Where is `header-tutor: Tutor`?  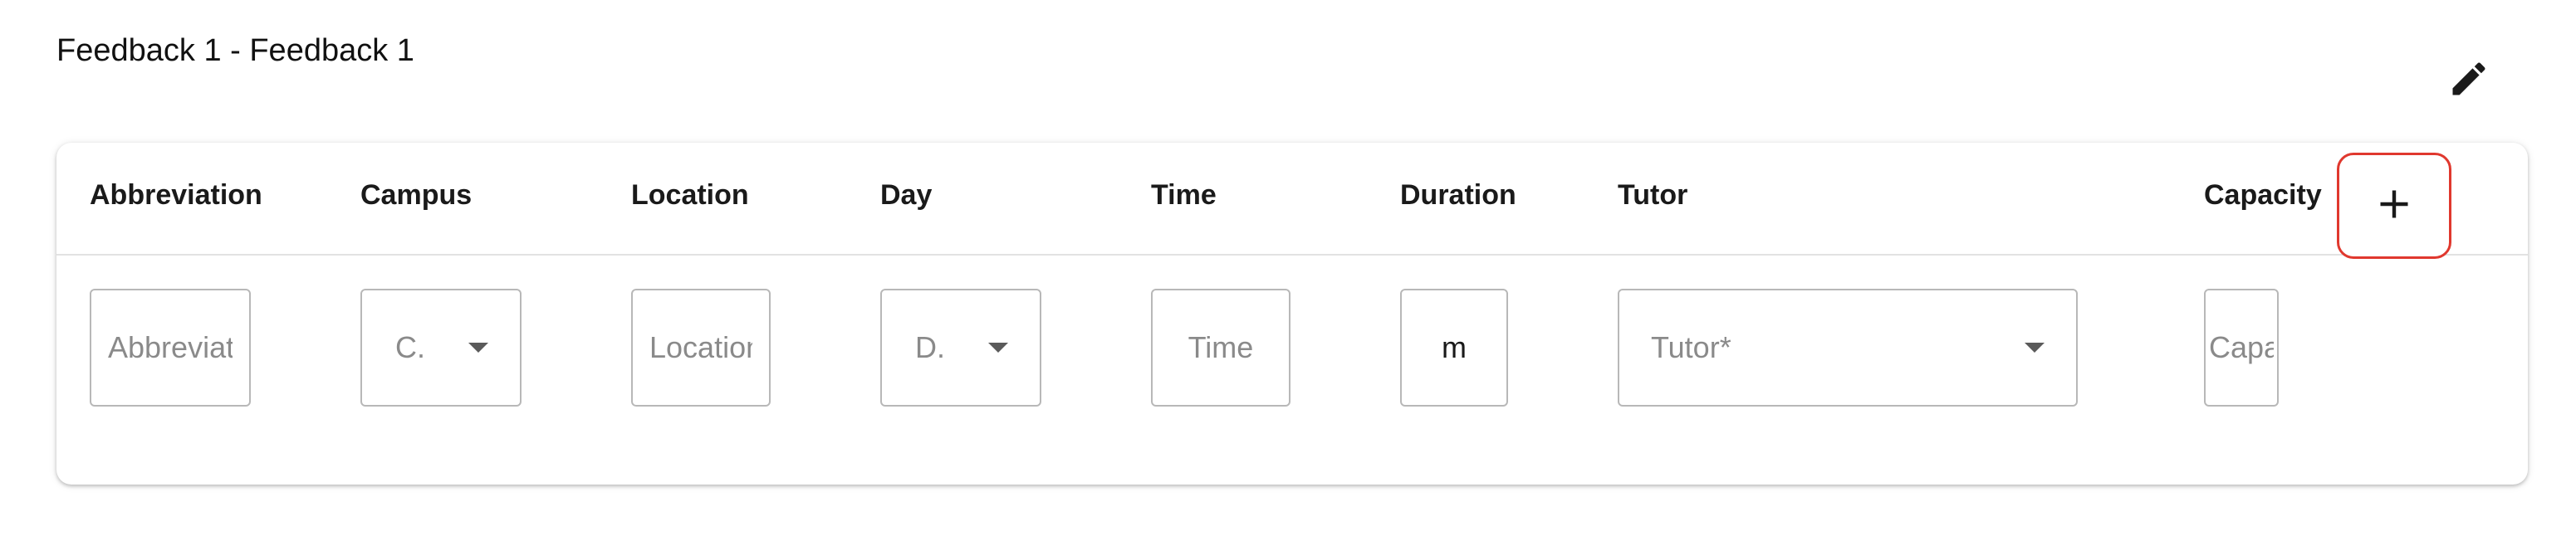
header-tutor: Tutor is located at coordinates (1653, 195).